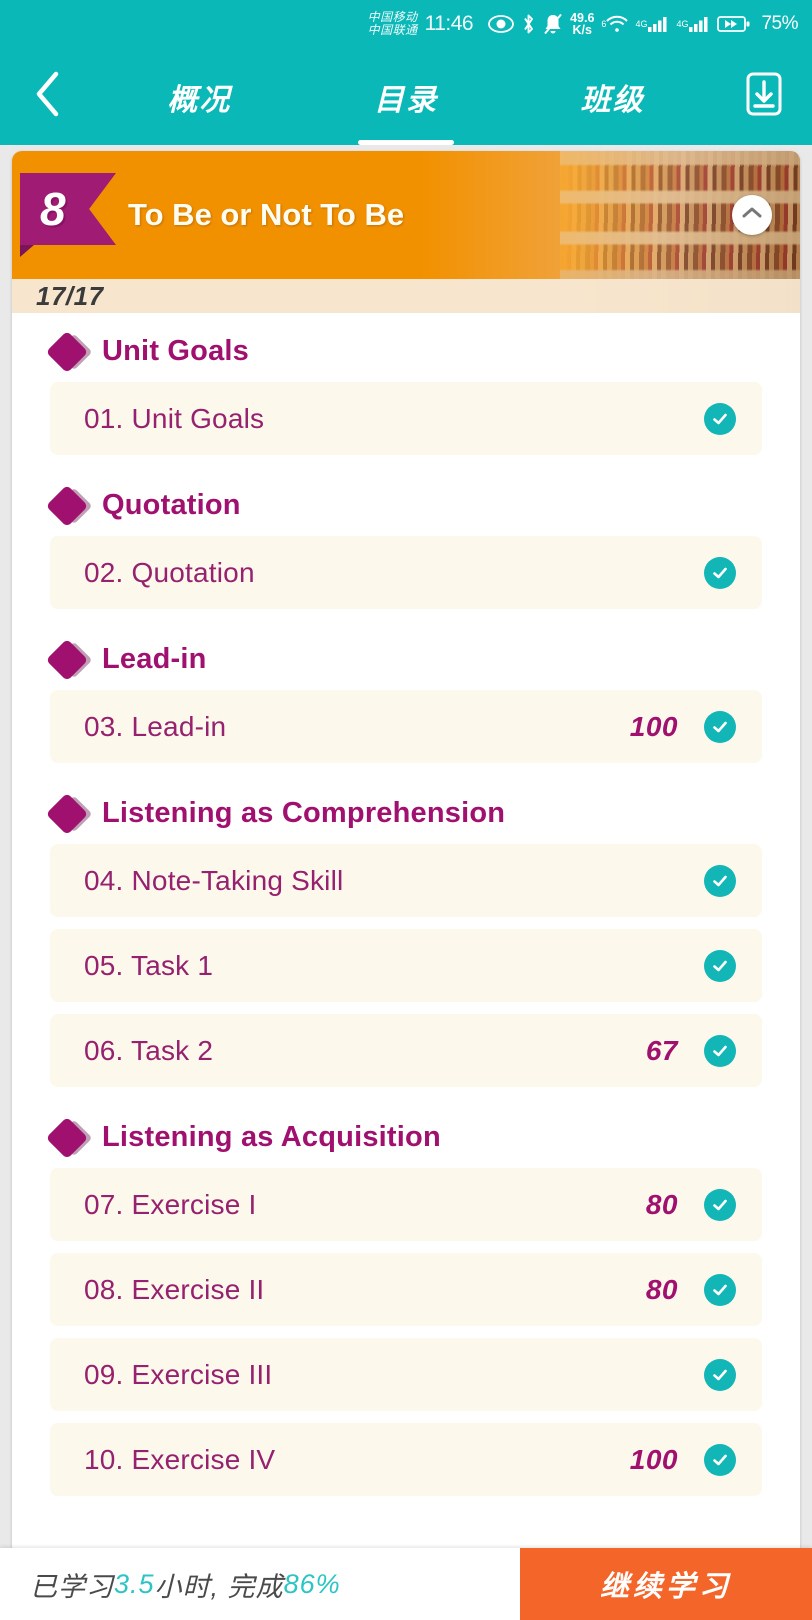 This screenshot has height=1620, width=812. Describe the element at coordinates (406, 501) in the screenshot. I see `section-header-quotation: Quotation` at that location.